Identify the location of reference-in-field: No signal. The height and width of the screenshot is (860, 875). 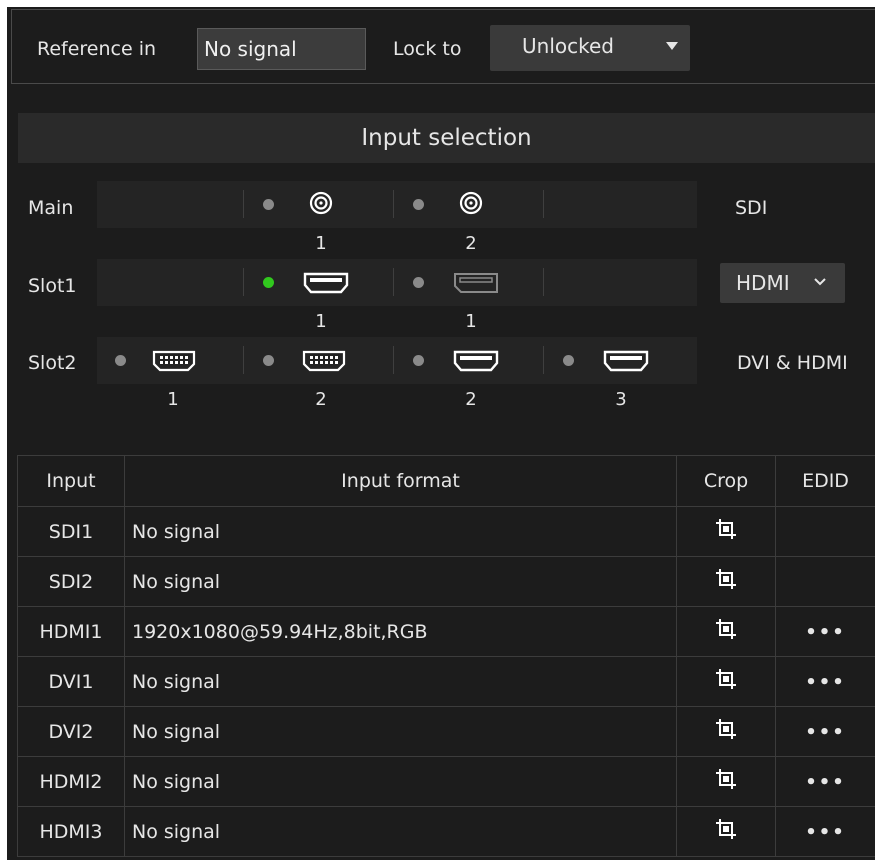
(281, 49).